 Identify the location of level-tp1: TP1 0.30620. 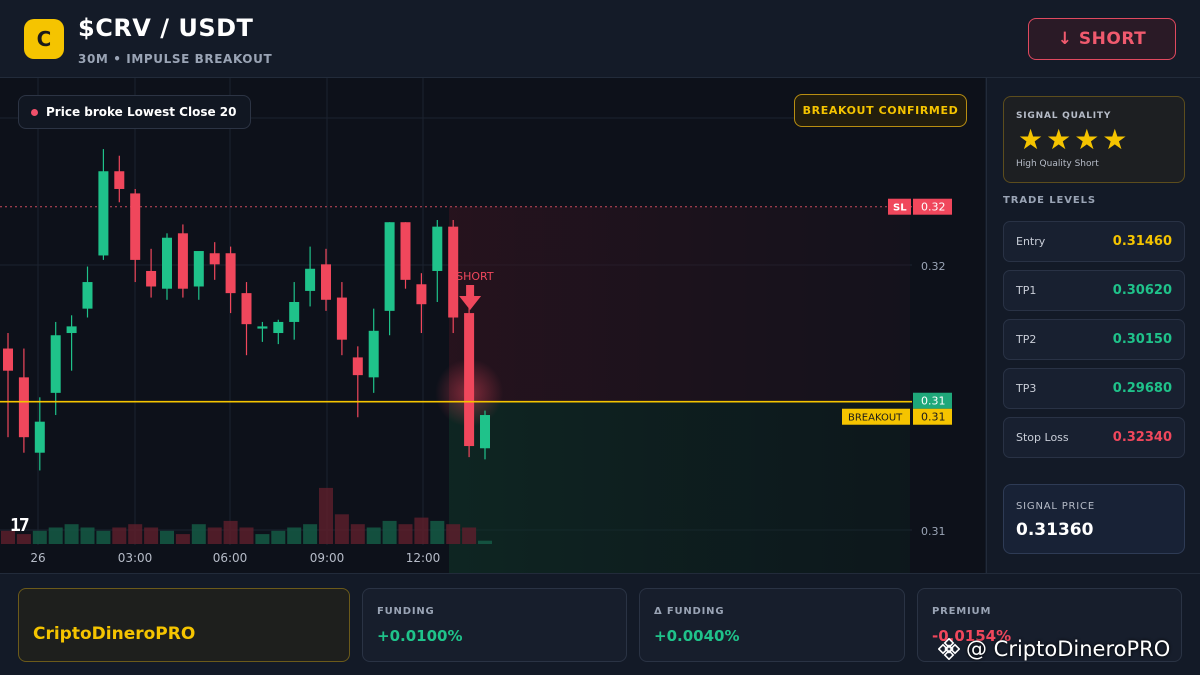
(1094, 290).